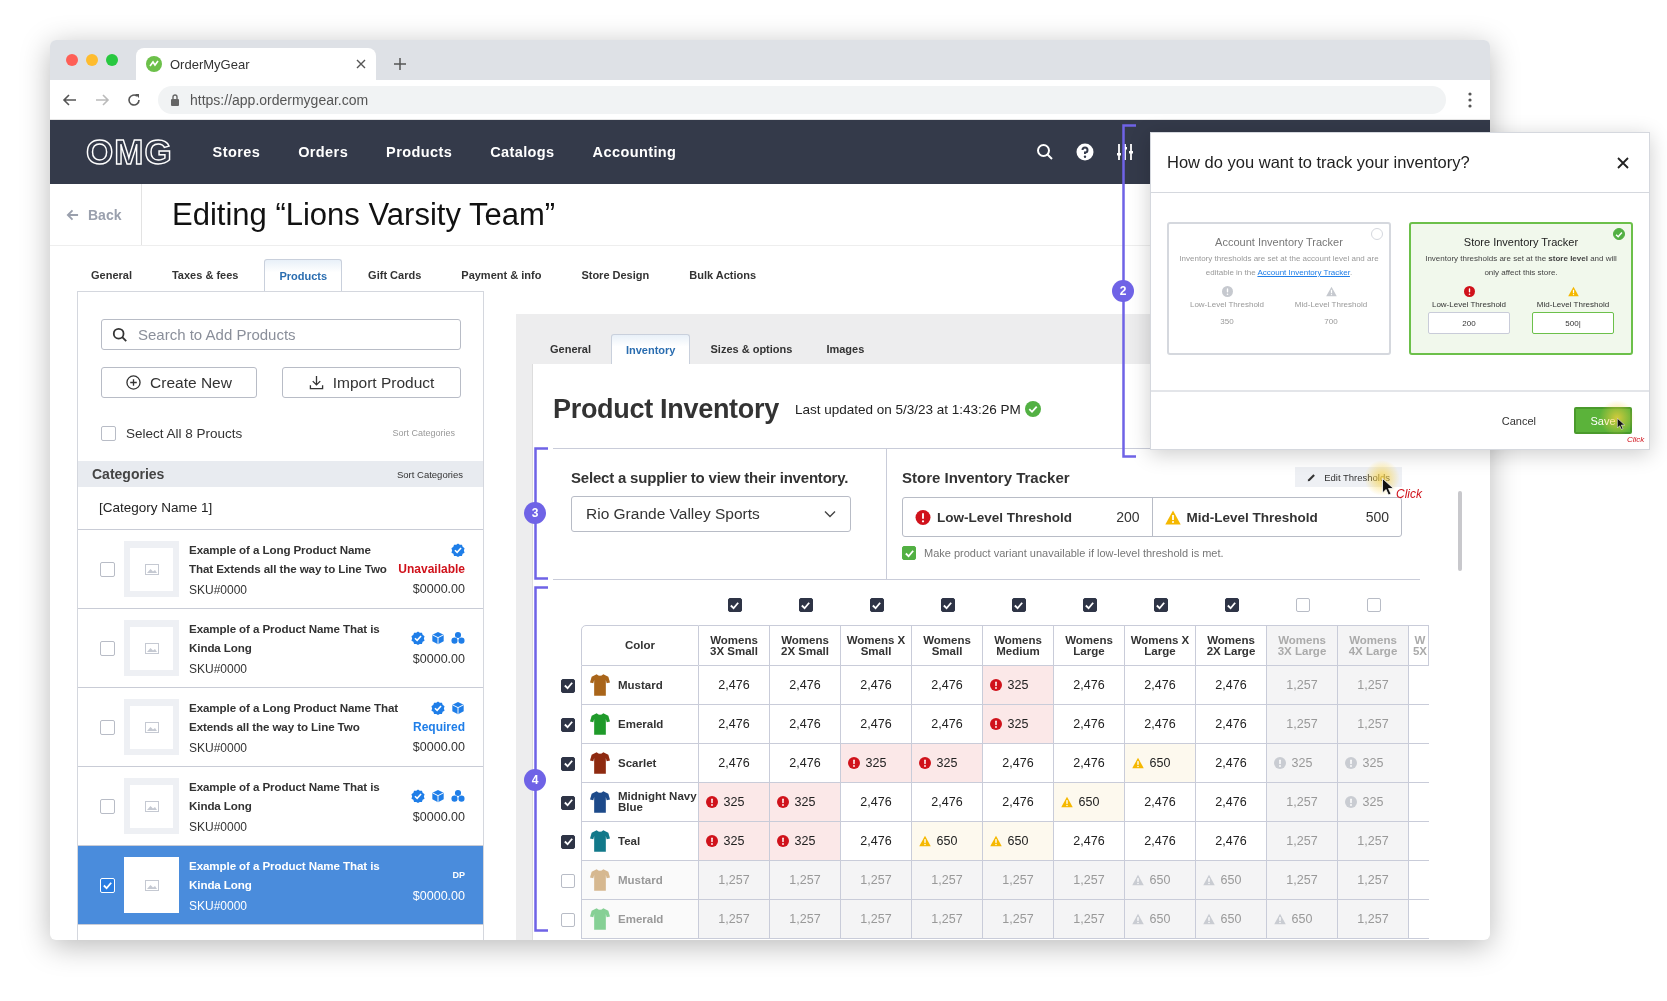  Describe the element at coordinates (634, 152) in the screenshot. I see `nav-link: Accounting` at that location.